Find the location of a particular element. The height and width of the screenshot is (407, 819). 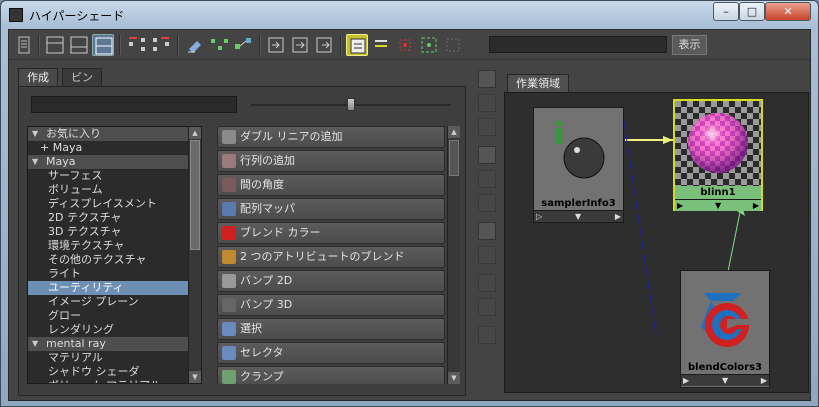

tree-item: イメージ プレーン is located at coordinates (114, 302).